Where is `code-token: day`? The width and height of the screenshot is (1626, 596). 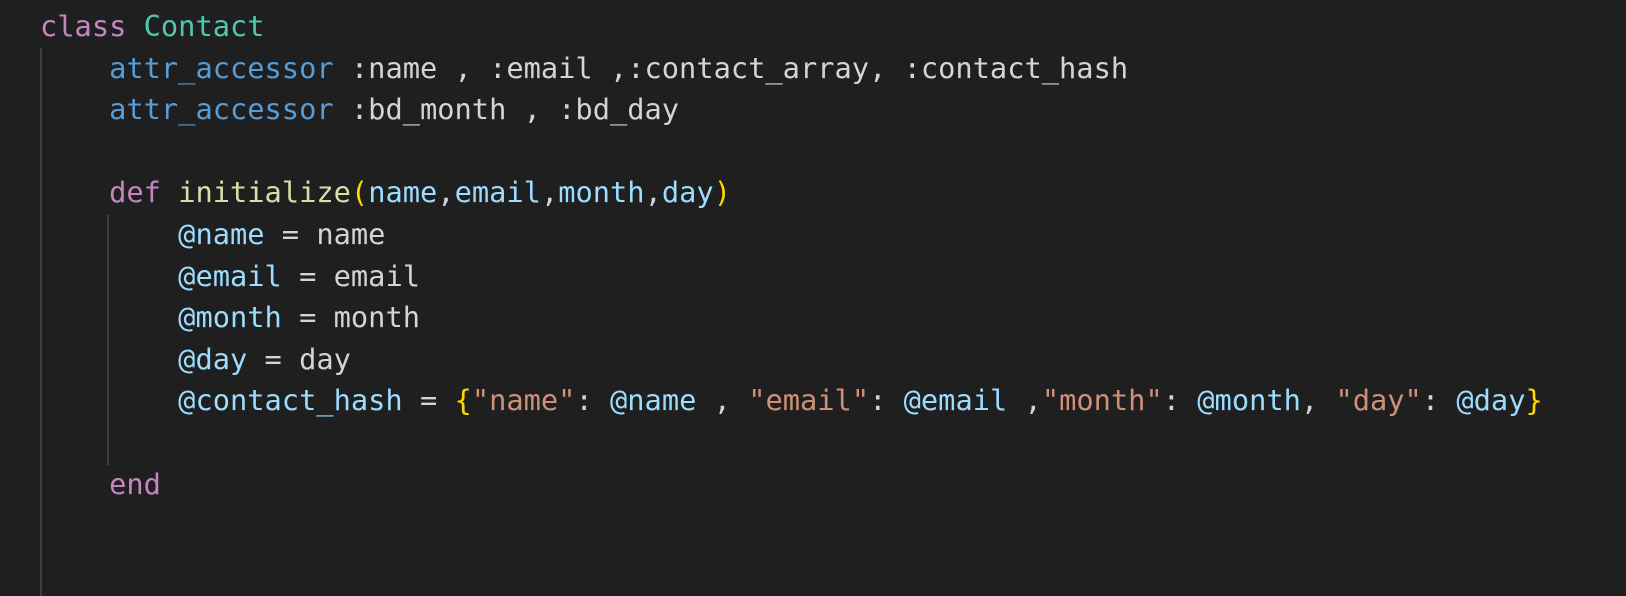 code-token: day is located at coordinates (687, 192).